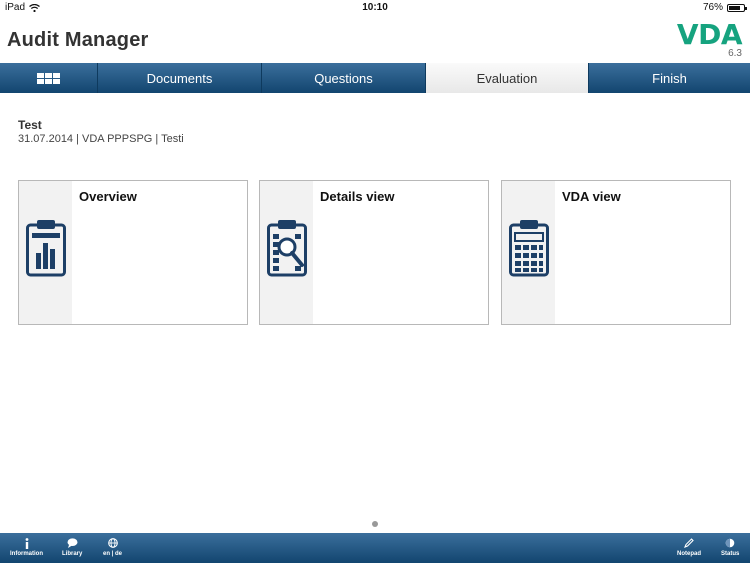 The width and height of the screenshot is (750, 563). What do you see at coordinates (529, 248) in the screenshot?
I see `calculator-icon` at bounding box center [529, 248].